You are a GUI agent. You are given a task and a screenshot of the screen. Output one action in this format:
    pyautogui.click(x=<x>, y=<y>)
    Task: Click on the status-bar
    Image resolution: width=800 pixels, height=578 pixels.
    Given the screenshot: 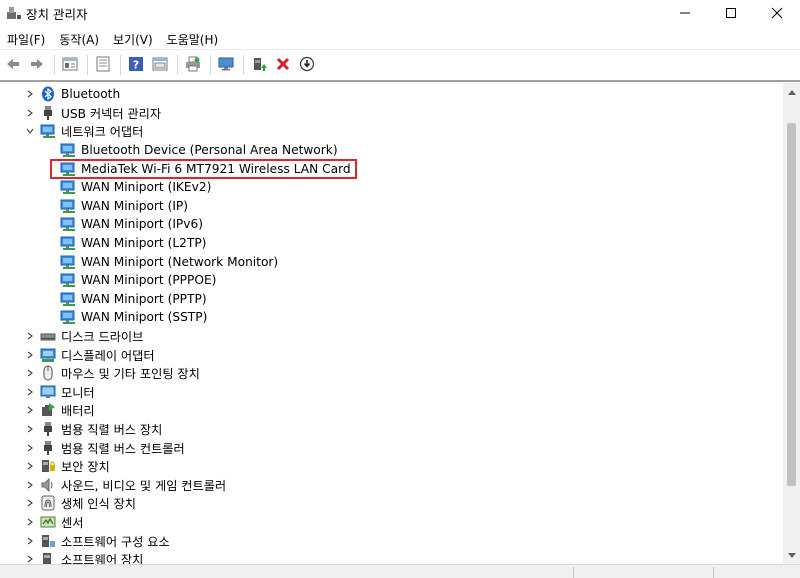 What is the action you would take?
    pyautogui.click(x=400, y=571)
    